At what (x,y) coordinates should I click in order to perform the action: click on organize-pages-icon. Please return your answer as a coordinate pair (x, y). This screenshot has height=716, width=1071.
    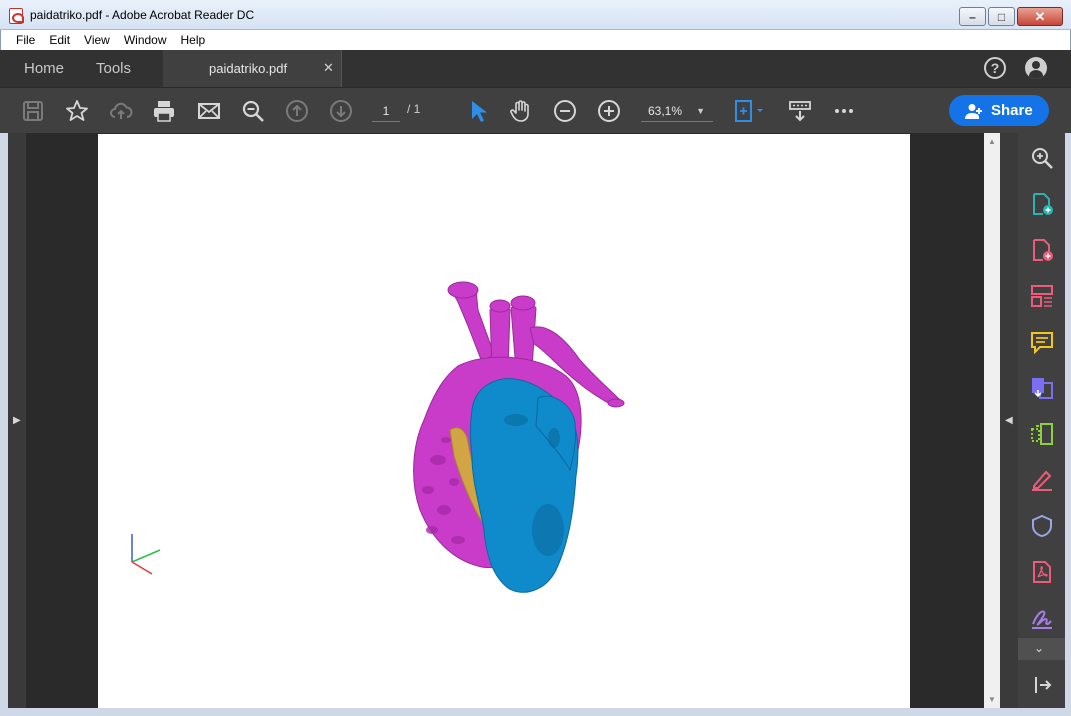
    Looking at the image, I should click on (1042, 296).